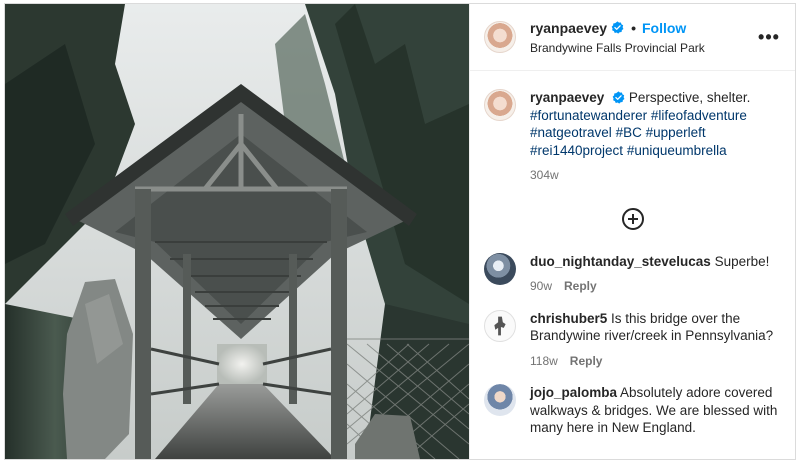 The image size is (800, 462). Describe the element at coordinates (567, 97) in the screenshot. I see `caption-username: ryanpaevey` at that location.